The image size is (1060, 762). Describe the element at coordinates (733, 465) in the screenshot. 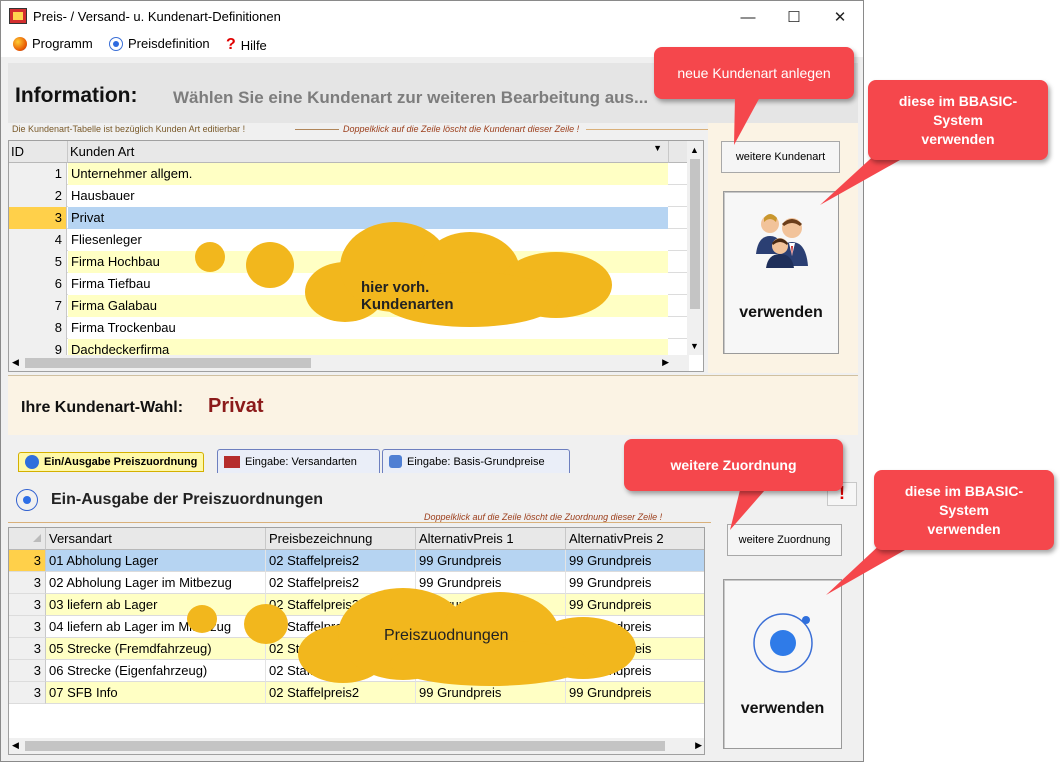

I see `callout-more-zuordnung: weitere Zuordnung` at that location.